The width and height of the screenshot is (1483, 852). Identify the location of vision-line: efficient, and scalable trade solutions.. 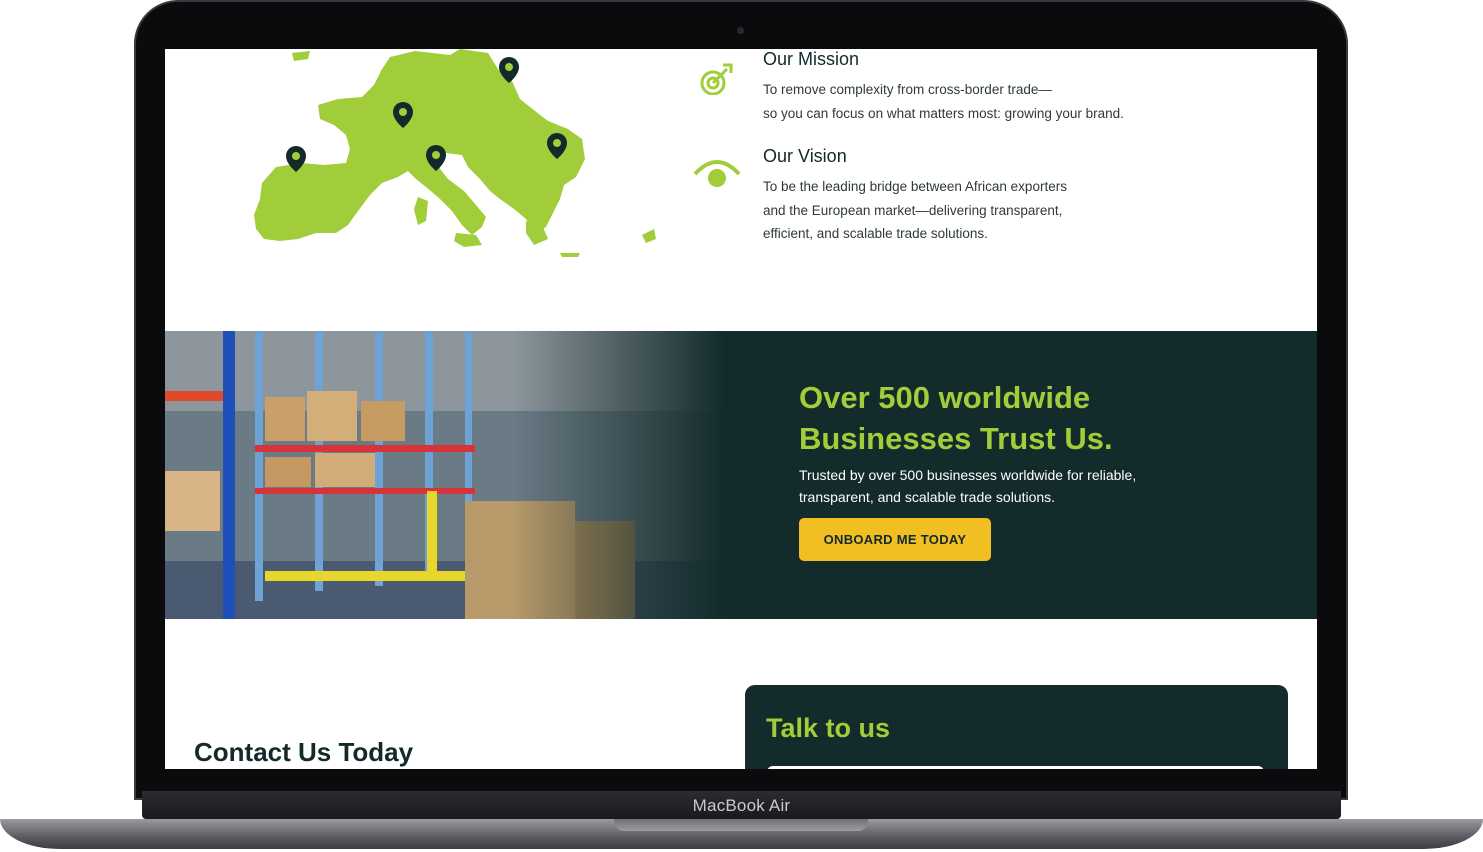
(875, 233).